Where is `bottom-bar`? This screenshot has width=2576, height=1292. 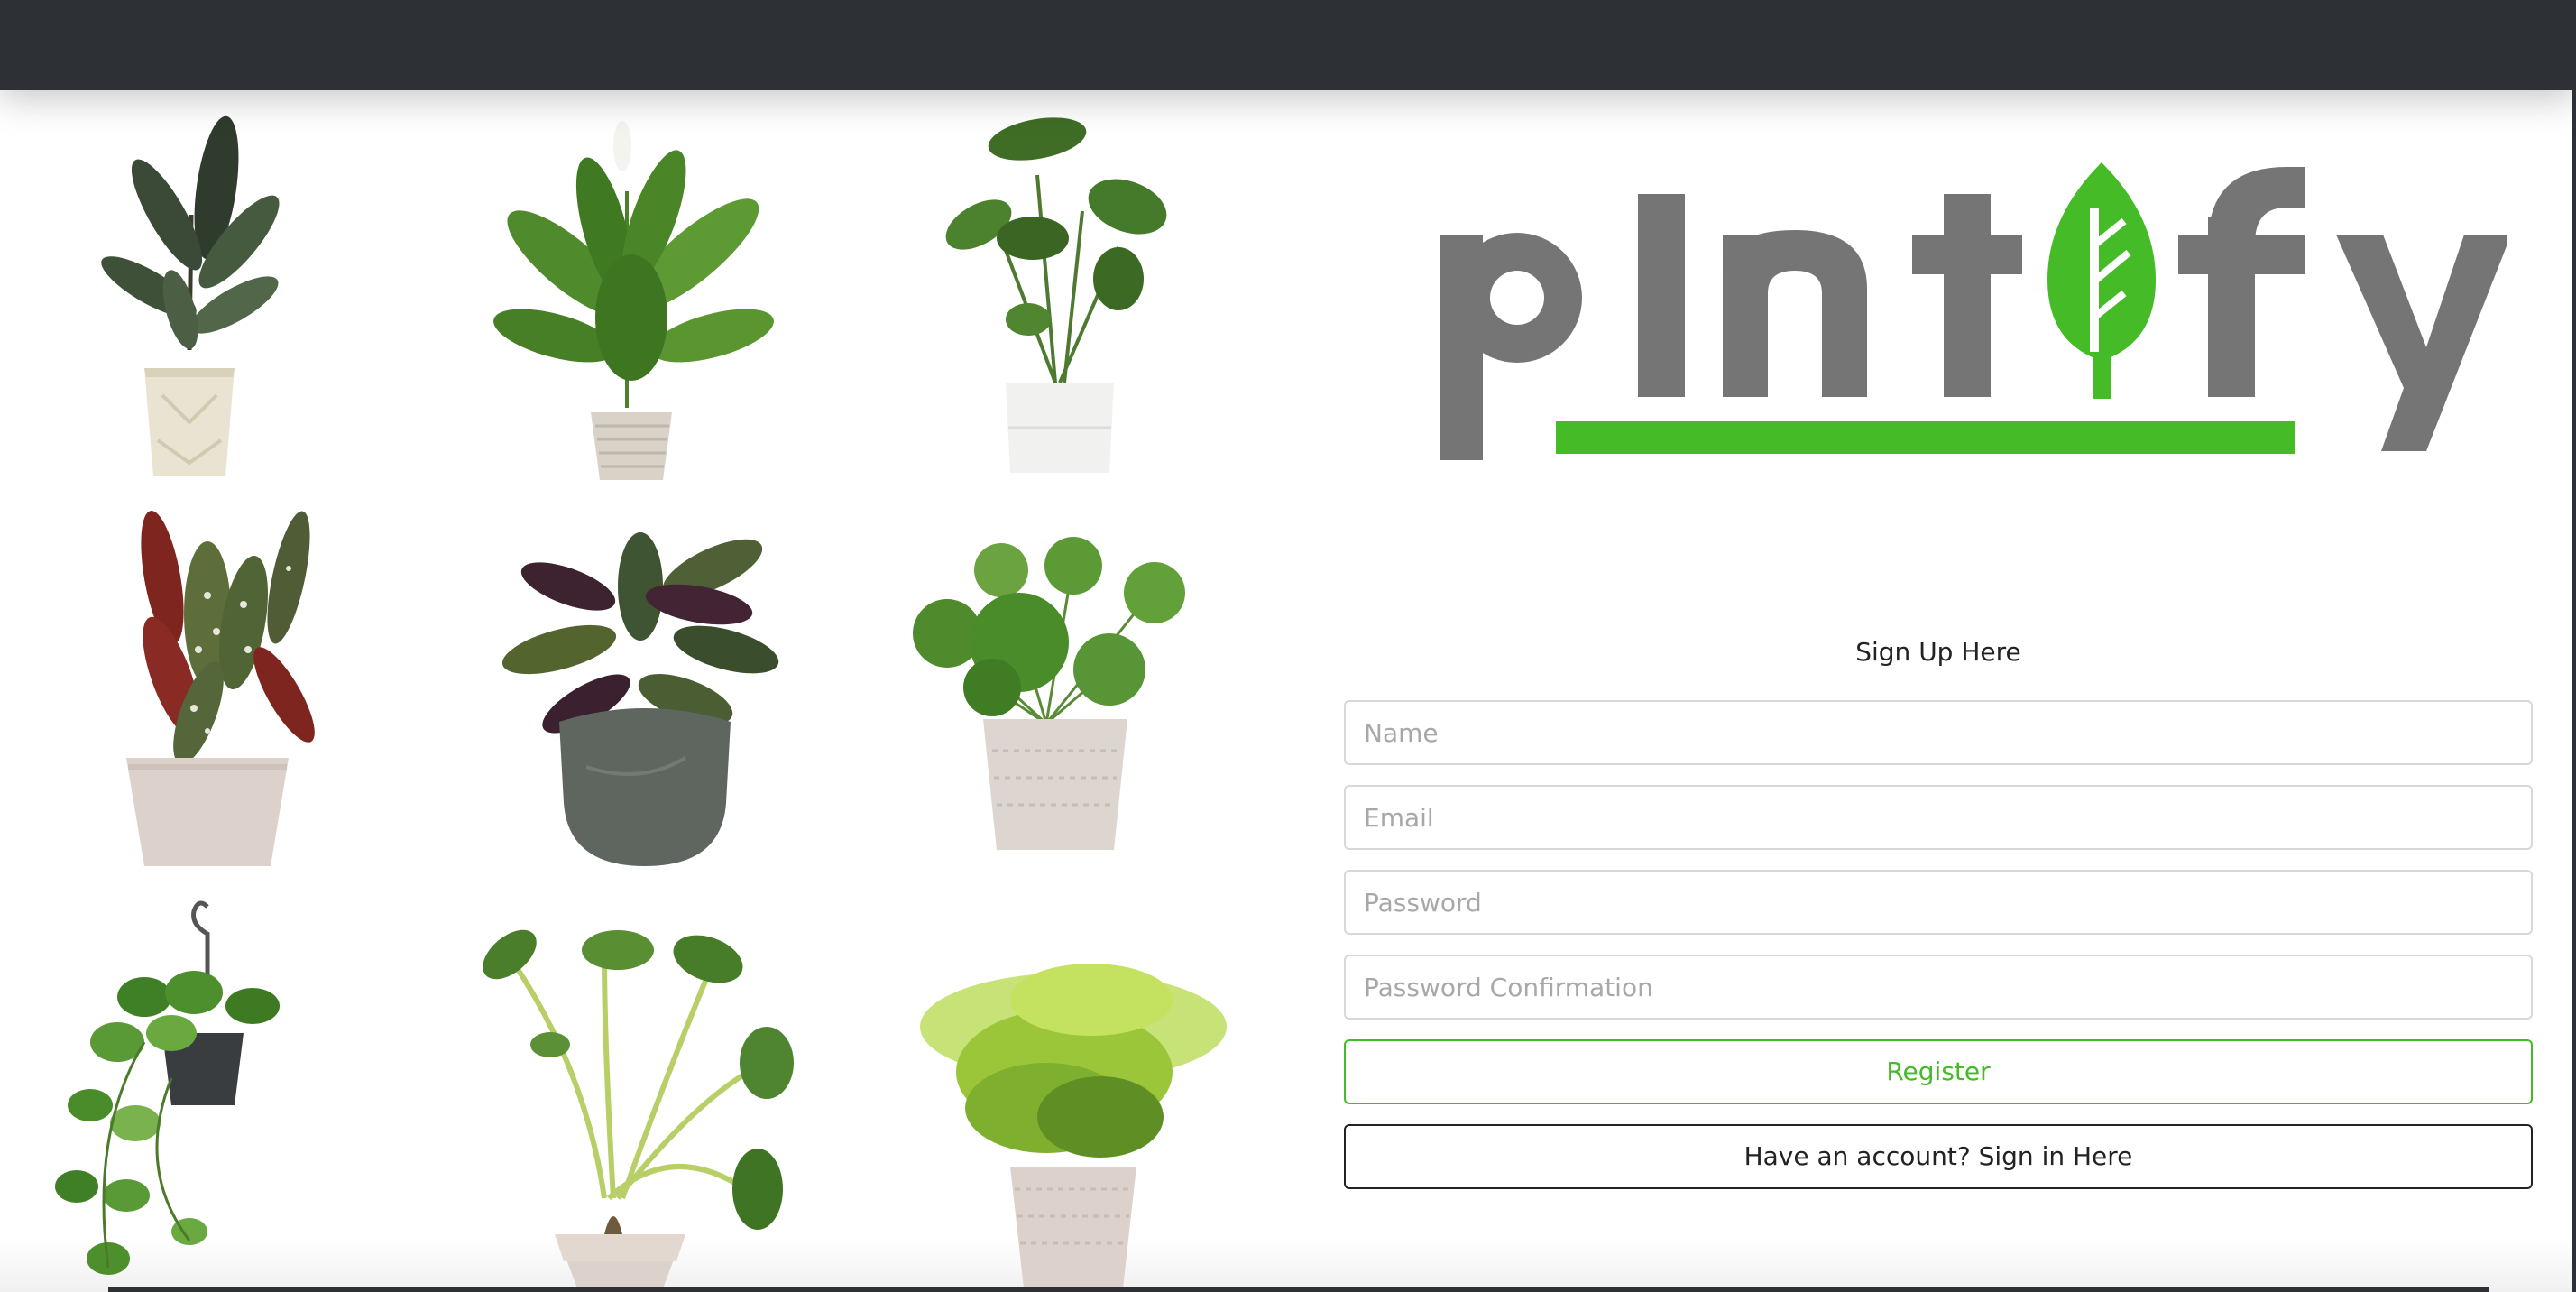 bottom-bar is located at coordinates (1299, 1289).